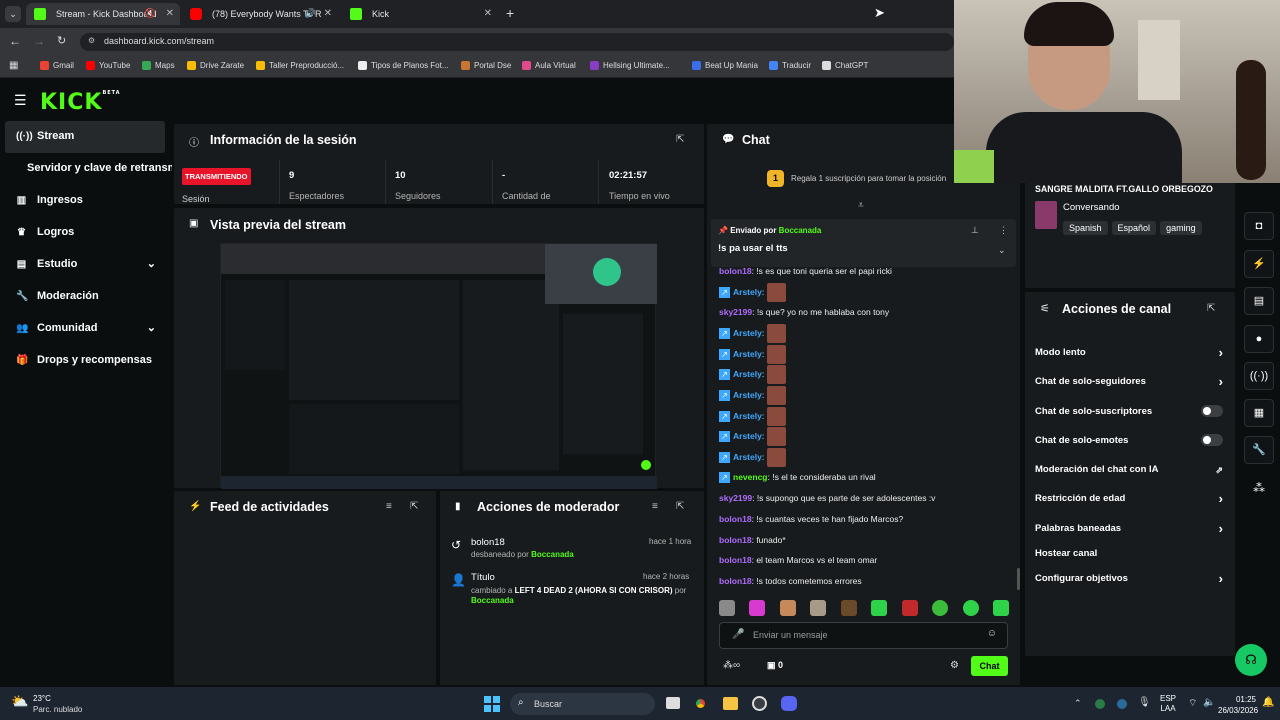 The height and width of the screenshot is (720, 1280). Describe the element at coordinates (861, 205) in the screenshot. I see `collapse-icon: ⩡` at that location.